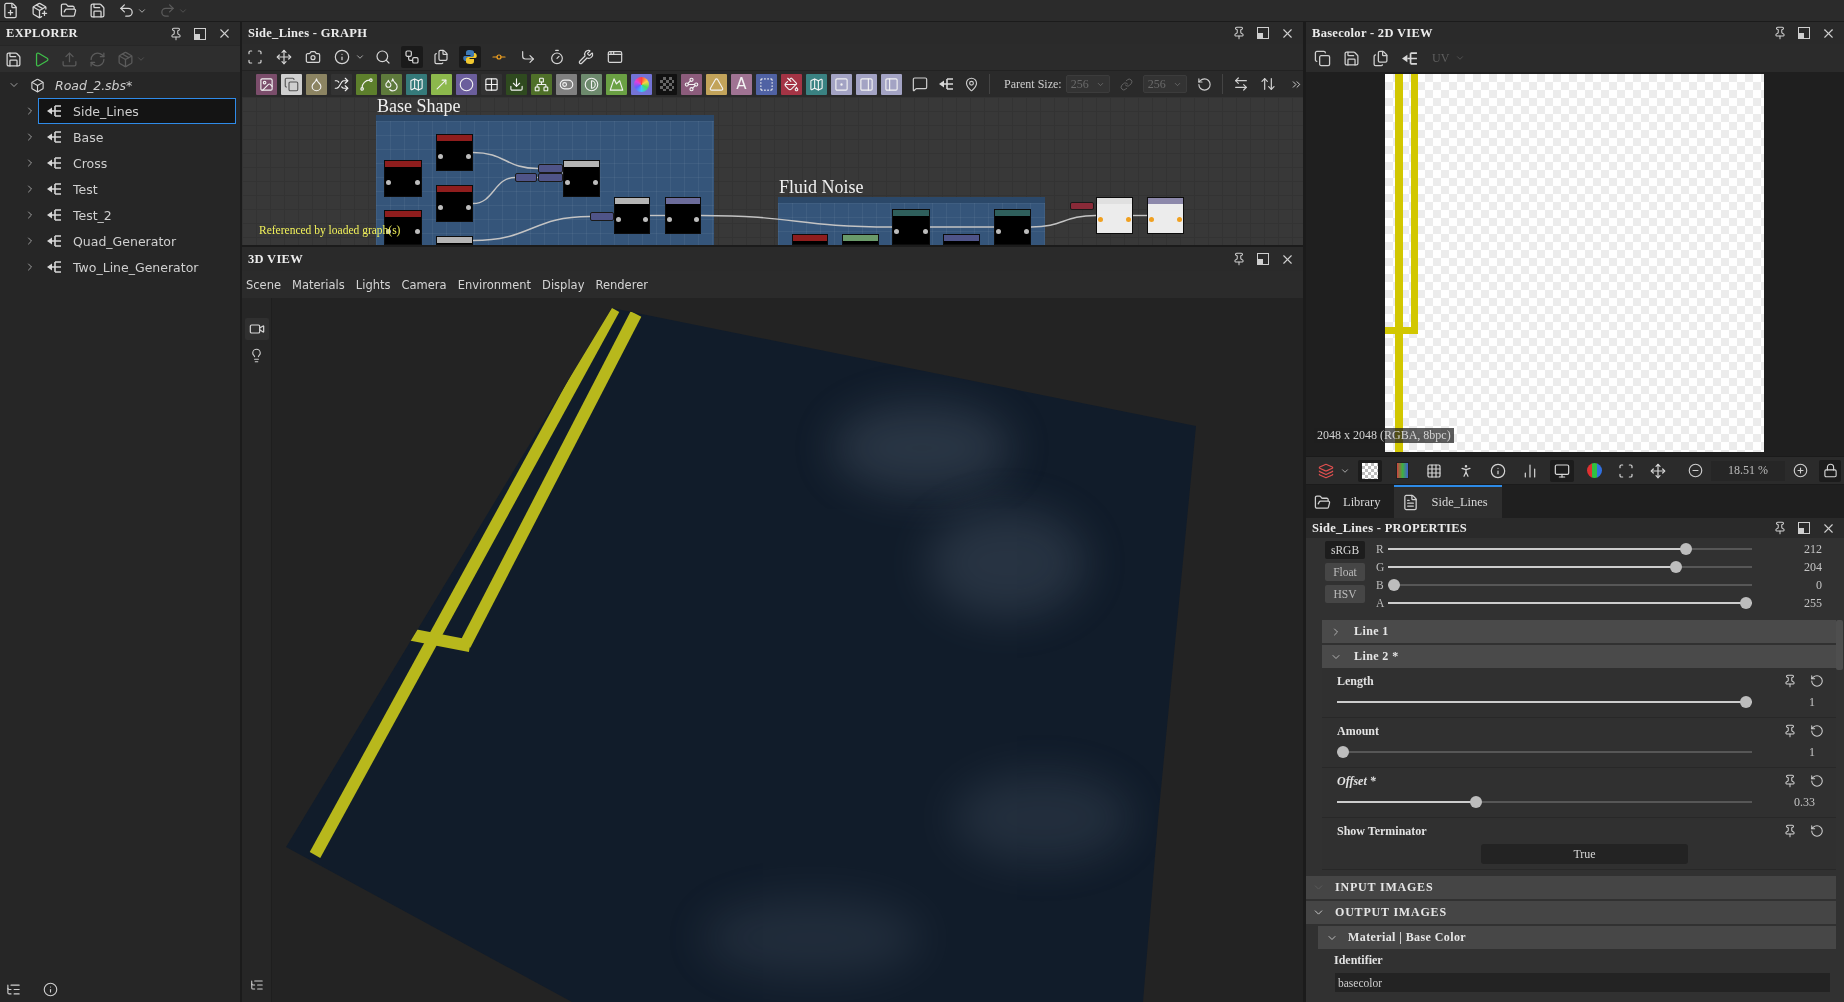 This screenshot has height=1002, width=1844. Describe the element at coordinates (1748, 470) in the screenshot. I see `zoom-field: 18.51 %` at that location.